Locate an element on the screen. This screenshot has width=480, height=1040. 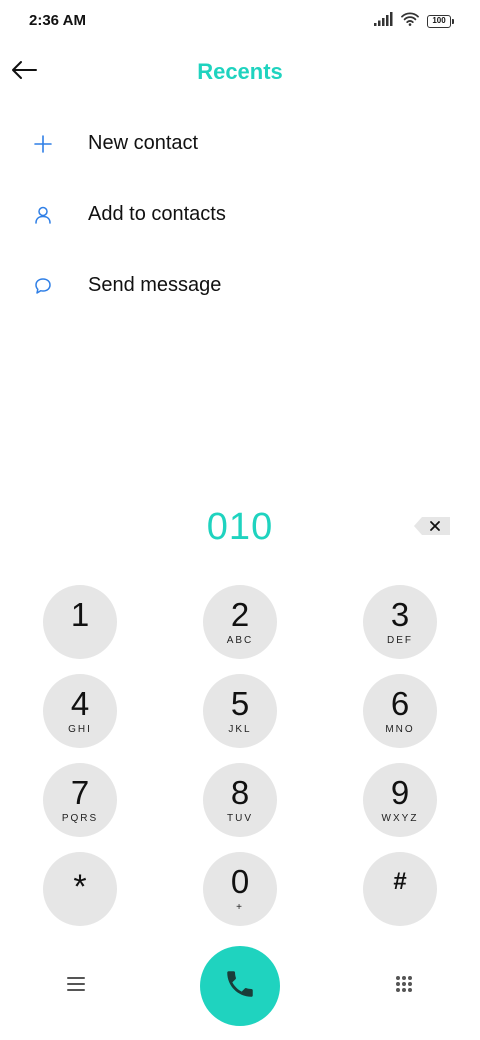
page-title: Recents is located at coordinates (240, 71).